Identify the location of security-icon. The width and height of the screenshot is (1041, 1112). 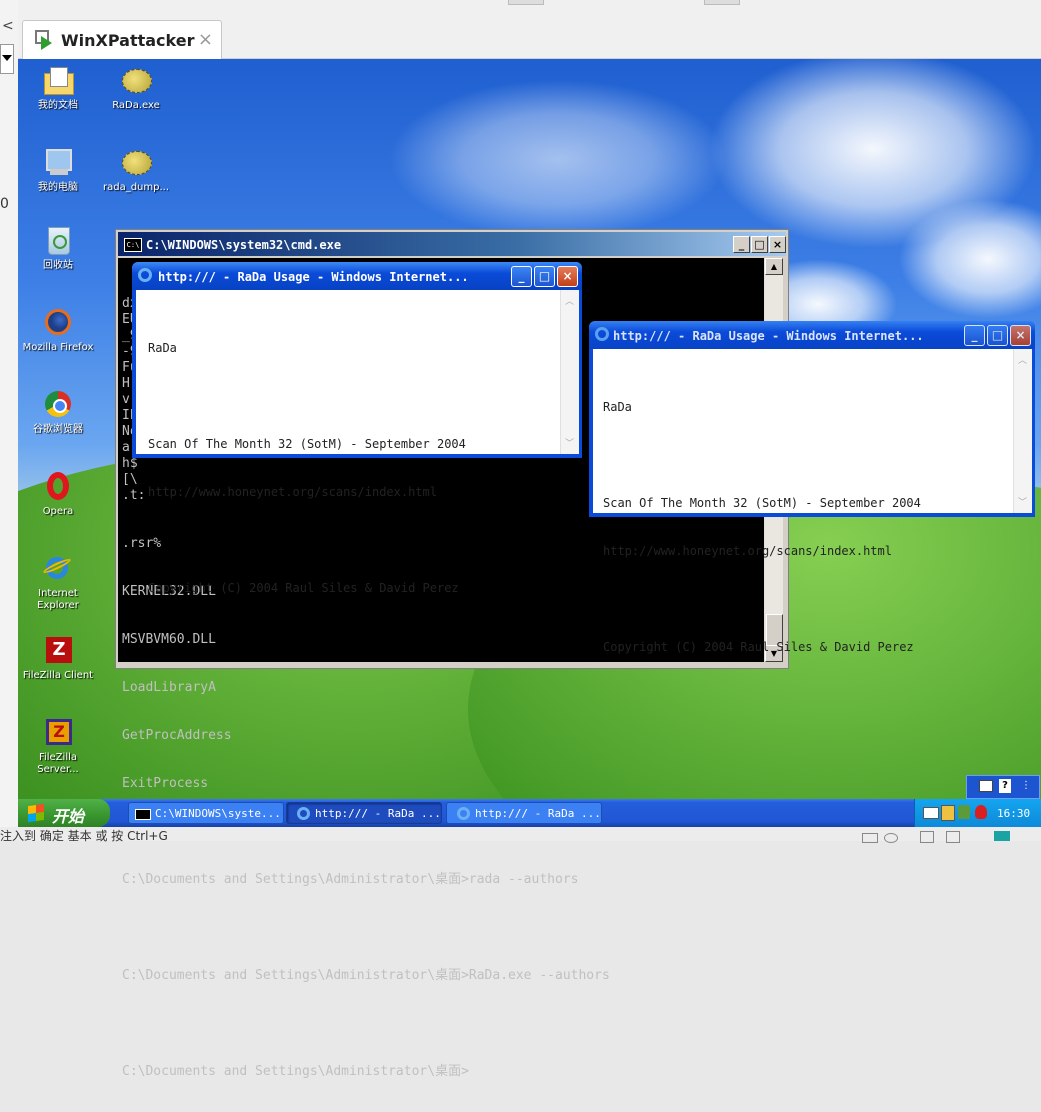
(948, 813).